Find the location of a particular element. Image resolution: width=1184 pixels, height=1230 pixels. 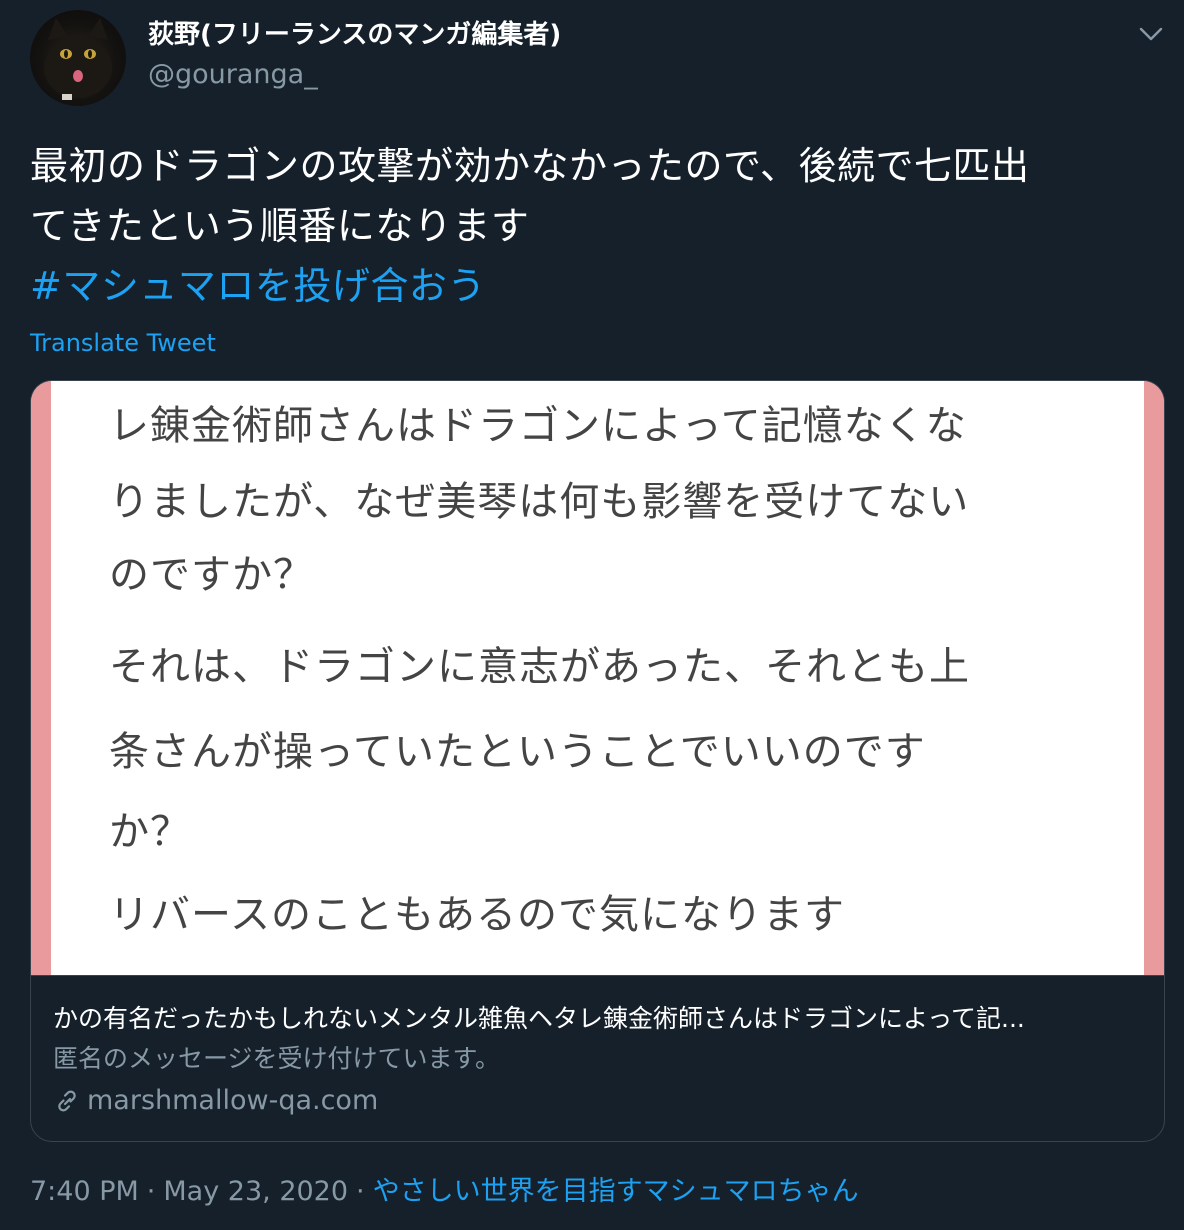

tweet-metadata: 7:40 PM · May 23, 2020 · やさしい世界を目指すマシュマロちゃん is located at coordinates (444, 1192).